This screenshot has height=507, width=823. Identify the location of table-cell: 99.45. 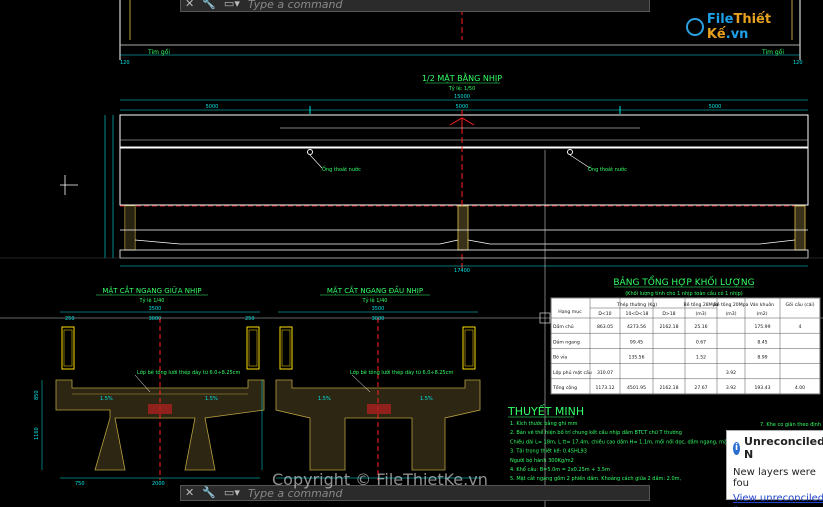
(636, 342).